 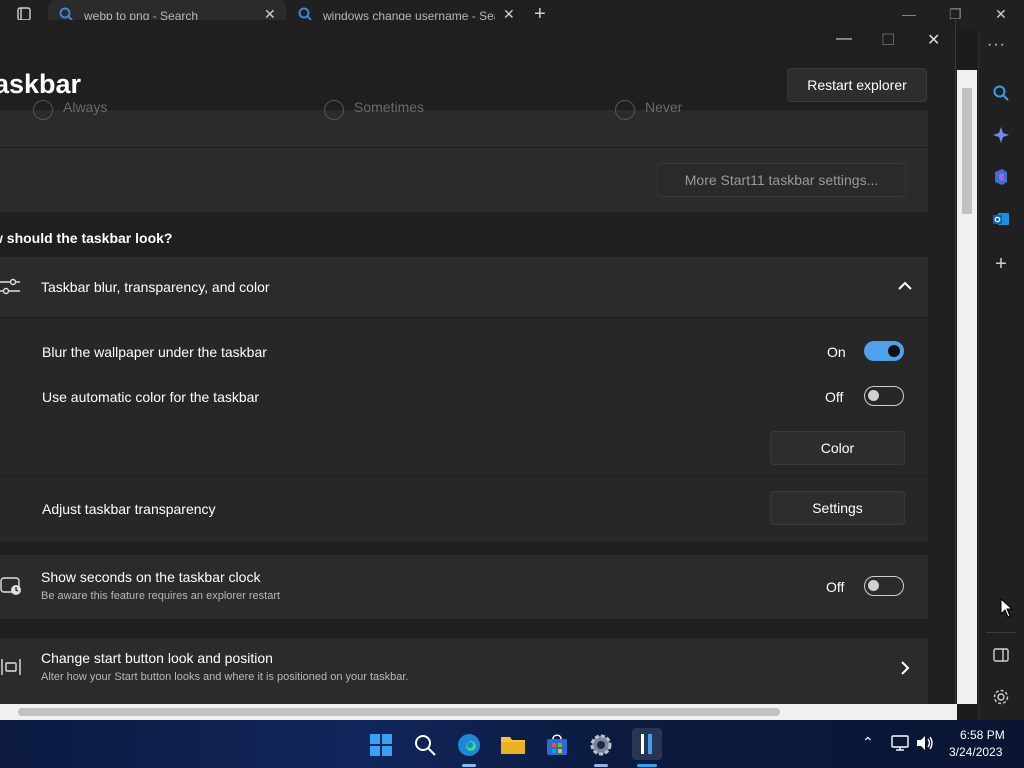 I want to click on store-icon, so click(x=557, y=745).